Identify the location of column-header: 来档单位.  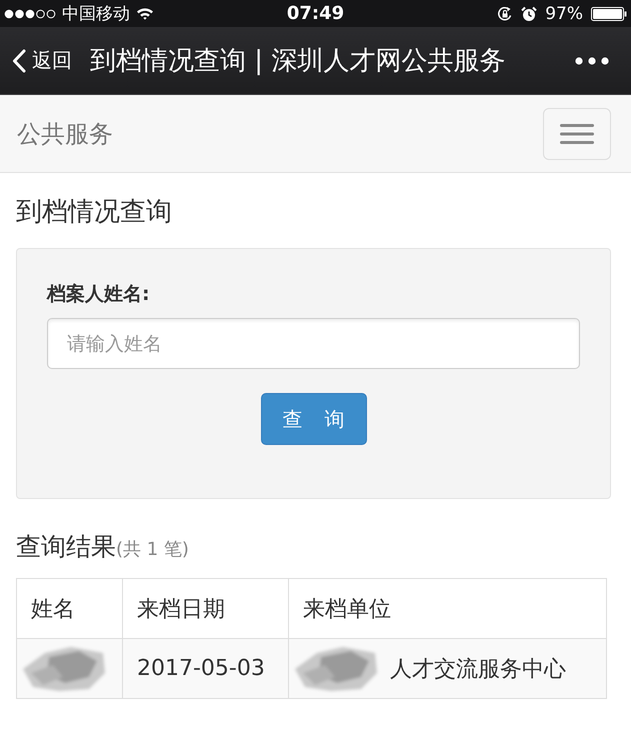
(447, 608).